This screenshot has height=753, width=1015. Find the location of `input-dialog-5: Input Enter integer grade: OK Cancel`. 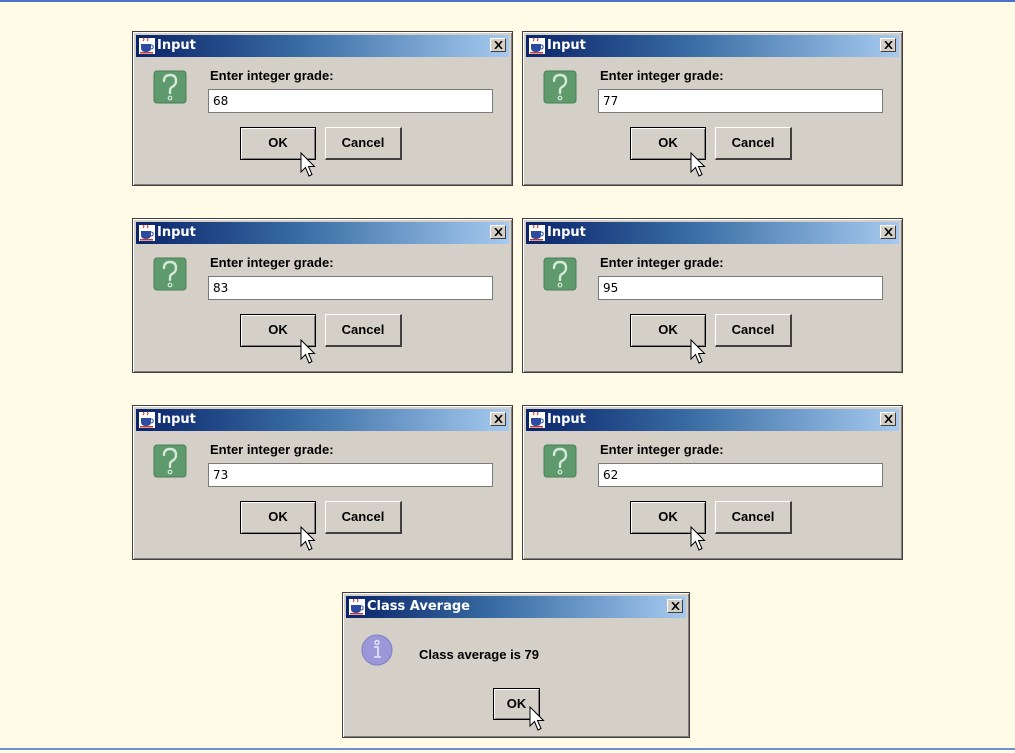

input-dialog-5: Input Enter integer grade: OK Cancel is located at coordinates (322, 482).